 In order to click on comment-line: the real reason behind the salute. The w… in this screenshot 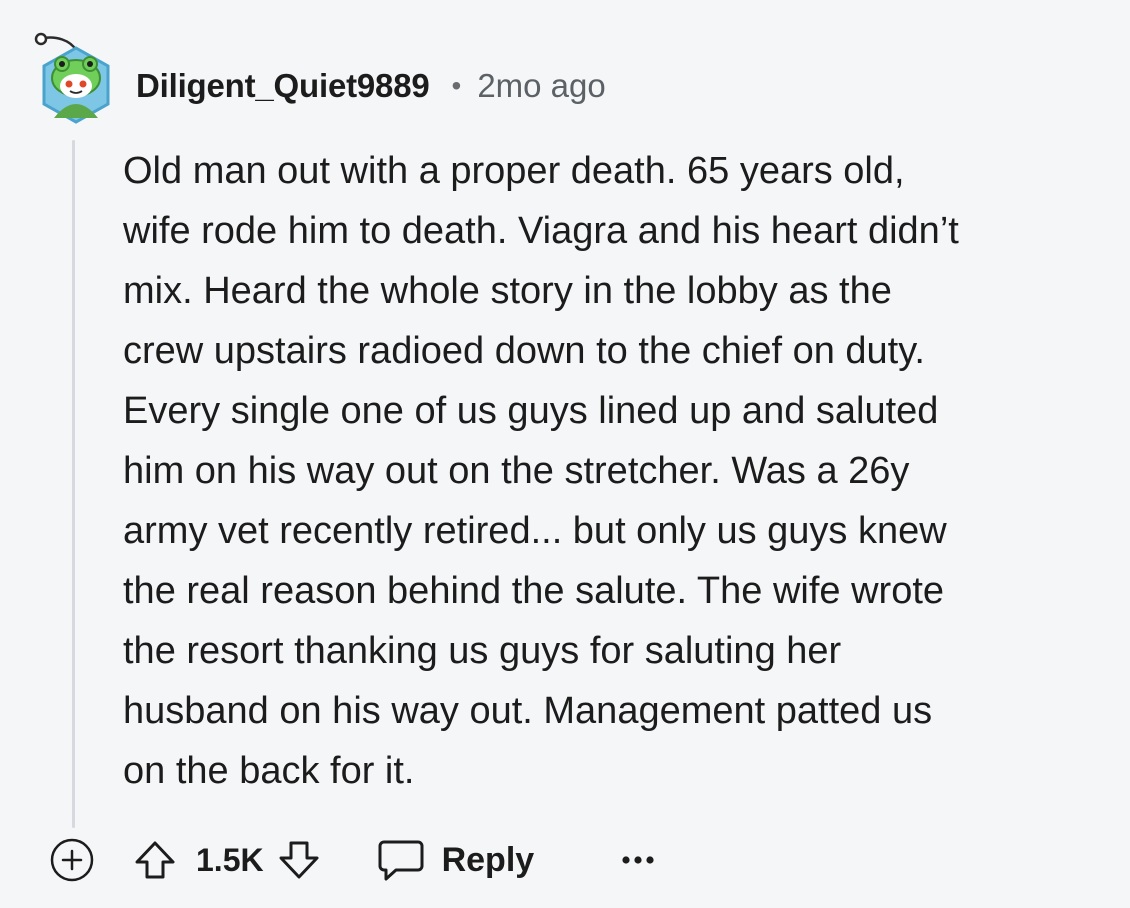, I will do `click(534, 591)`.